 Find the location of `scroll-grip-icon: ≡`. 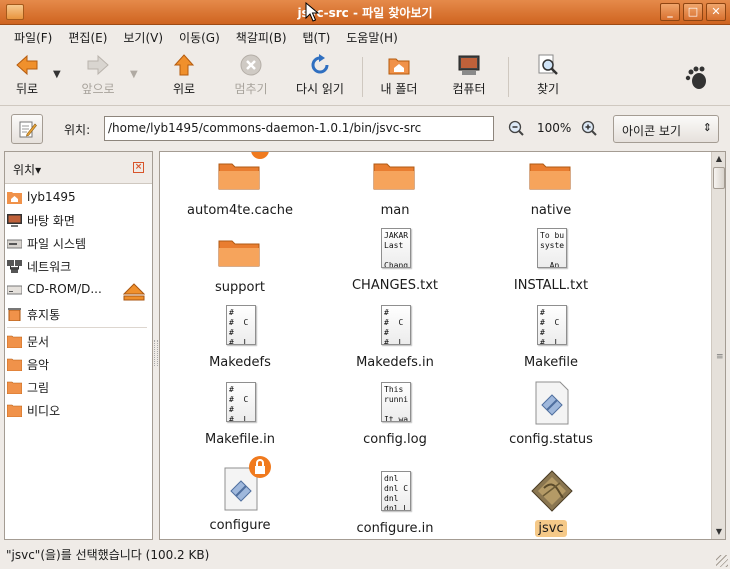

scroll-grip-icon: ≡ is located at coordinates (720, 357).